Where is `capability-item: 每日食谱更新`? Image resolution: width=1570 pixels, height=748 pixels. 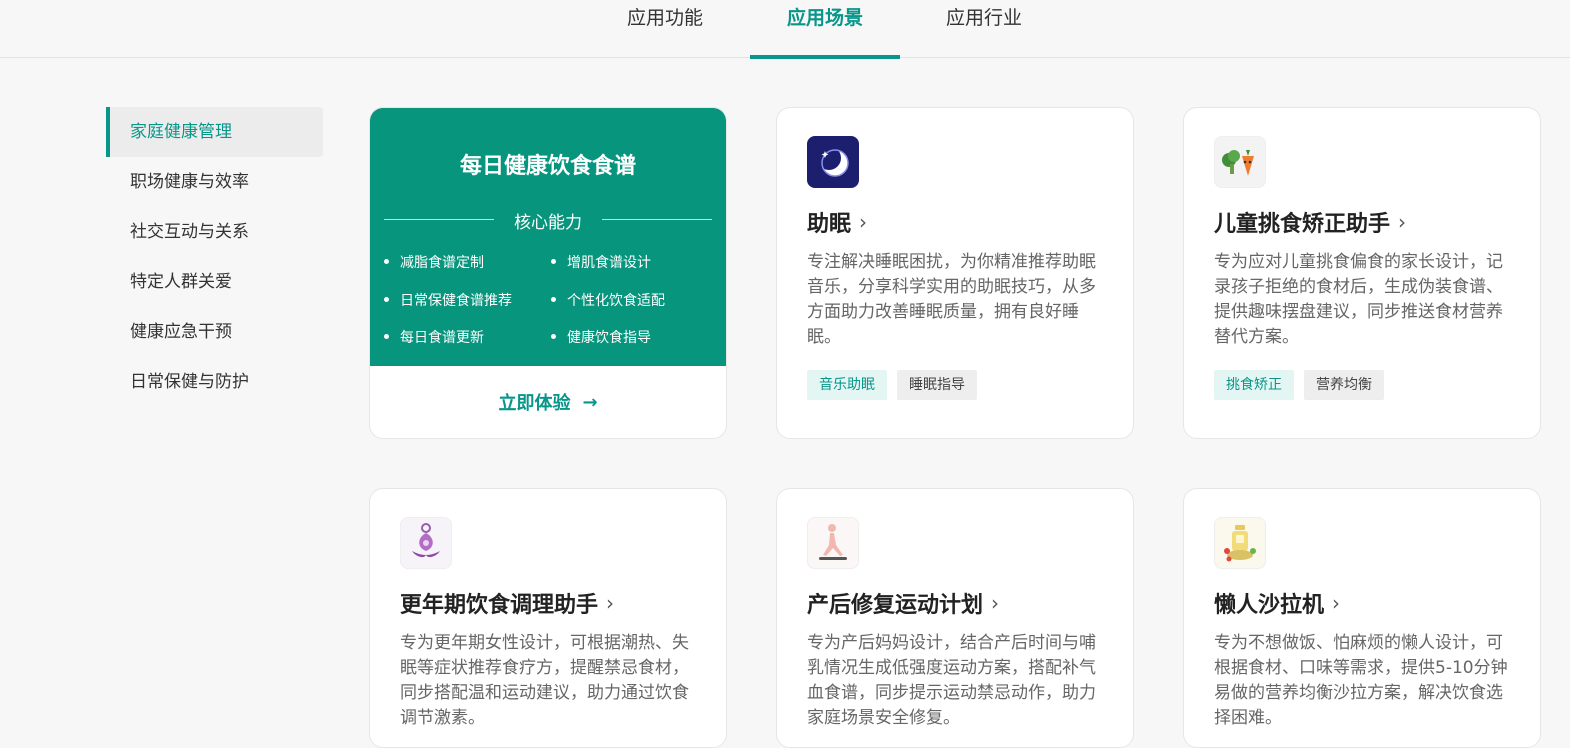 capability-item: 每日食谱更新 is located at coordinates (434, 337).